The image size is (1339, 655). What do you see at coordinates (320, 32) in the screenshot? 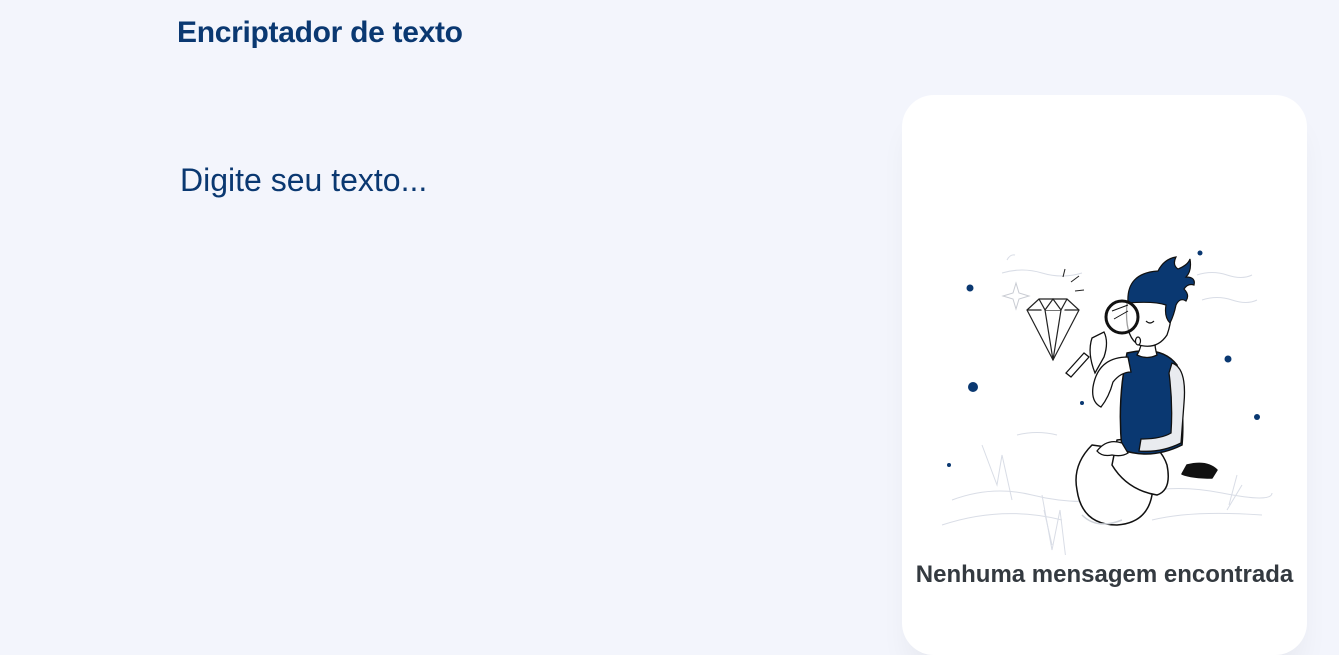
I see `app-title: Encriptador de texto` at bounding box center [320, 32].